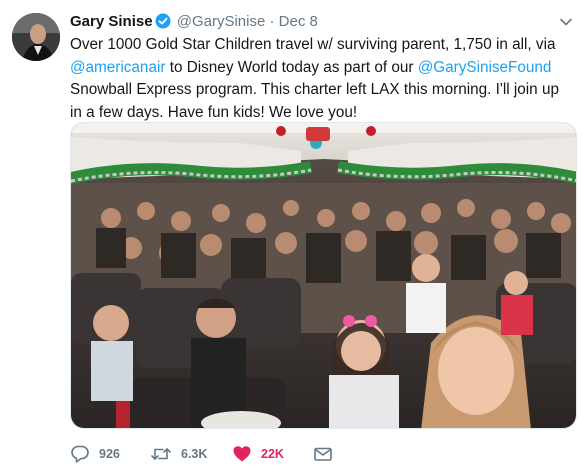 Image resolution: width=587 pixels, height=471 pixels. I want to click on envelope-icon, so click(323, 454).